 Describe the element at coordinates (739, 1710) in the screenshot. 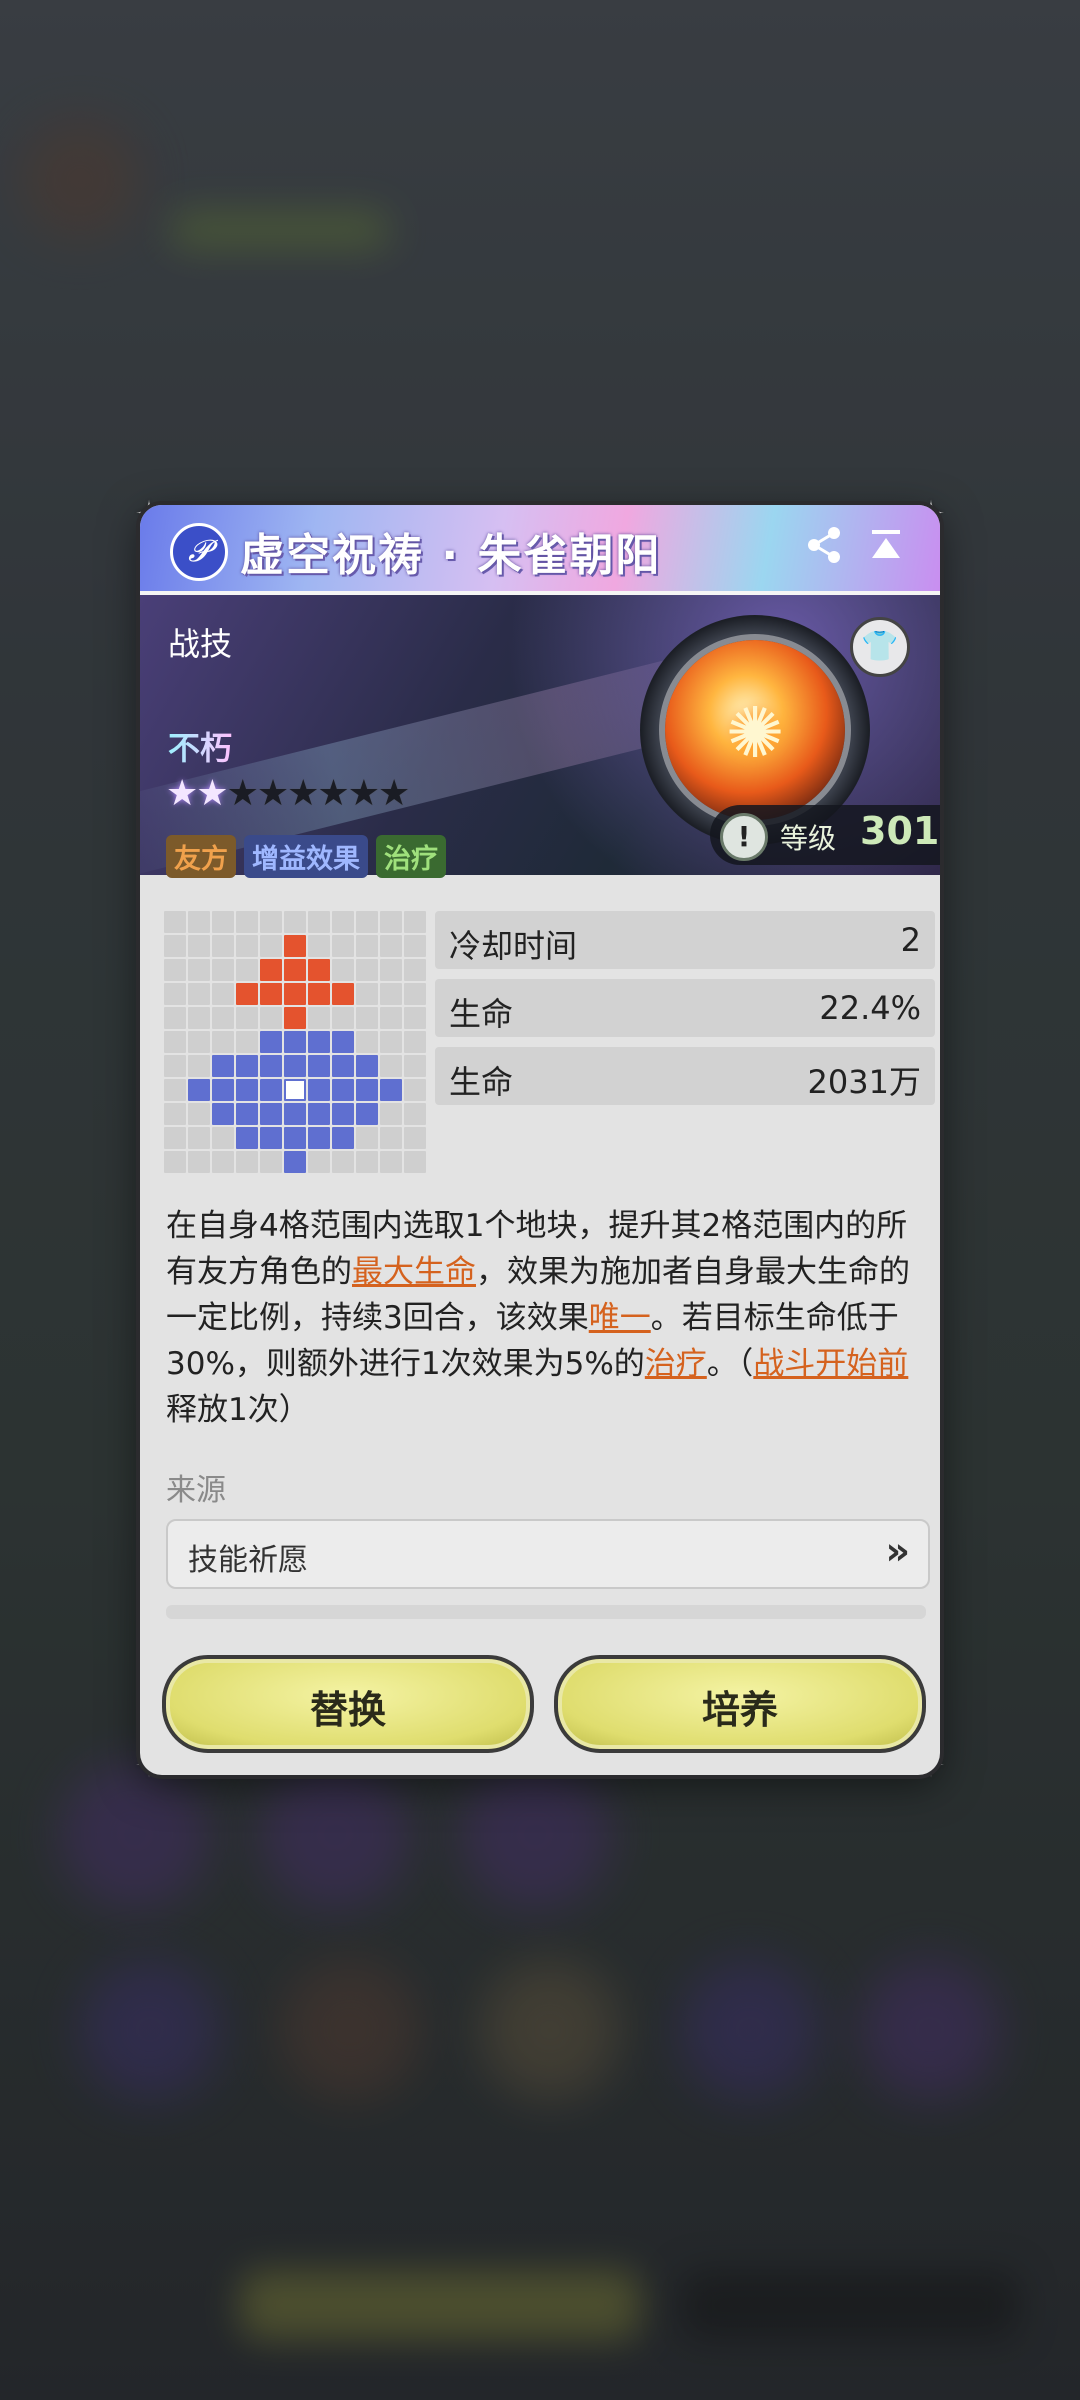

I see `cultivate-button-label: 培养` at that location.